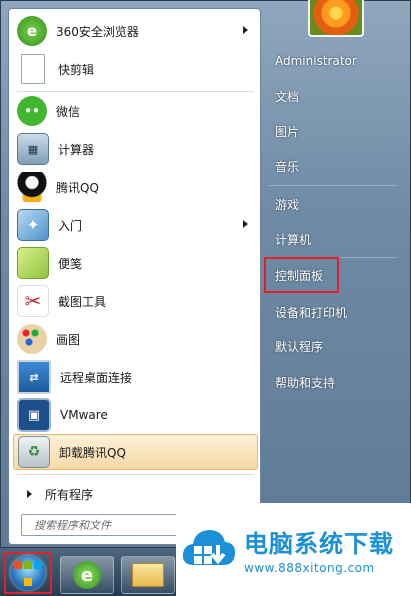 The width and height of the screenshot is (411, 596). Describe the element at coordinates (293, 239) in the screenshot. I see `right-item-label: 计算机` at that location.